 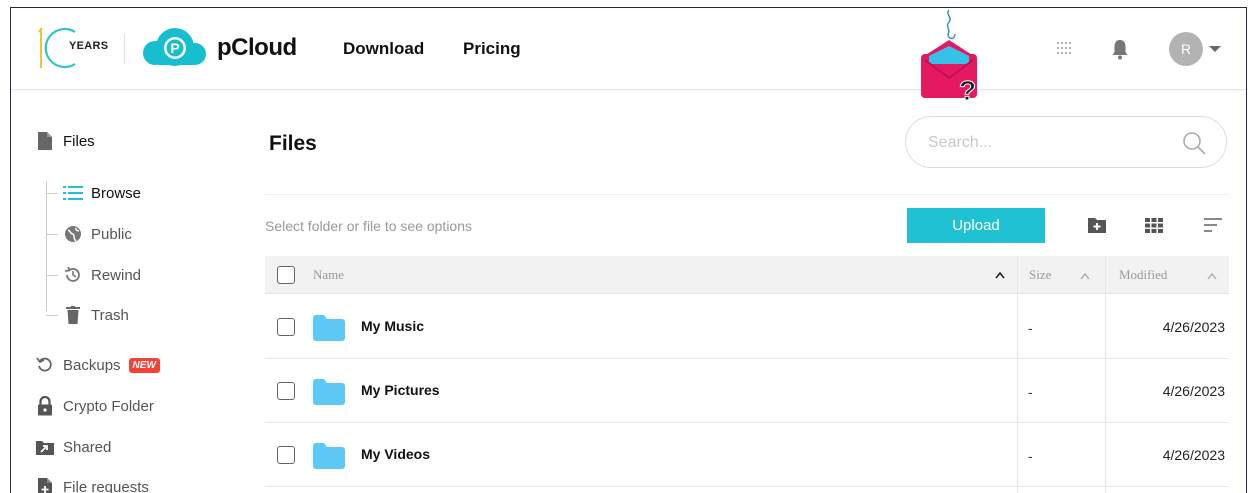 What do you see at coordinates (116, 275) in the screenshot?
I see `sidebar-label-rewind: Rewind` at bounding box center [116, 275].